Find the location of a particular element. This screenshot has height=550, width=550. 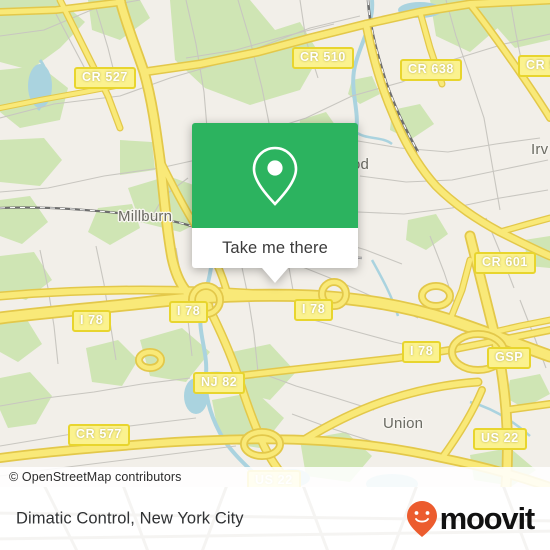

route-shield-cr-638: CR 638 is located at coordinates (431, 70).